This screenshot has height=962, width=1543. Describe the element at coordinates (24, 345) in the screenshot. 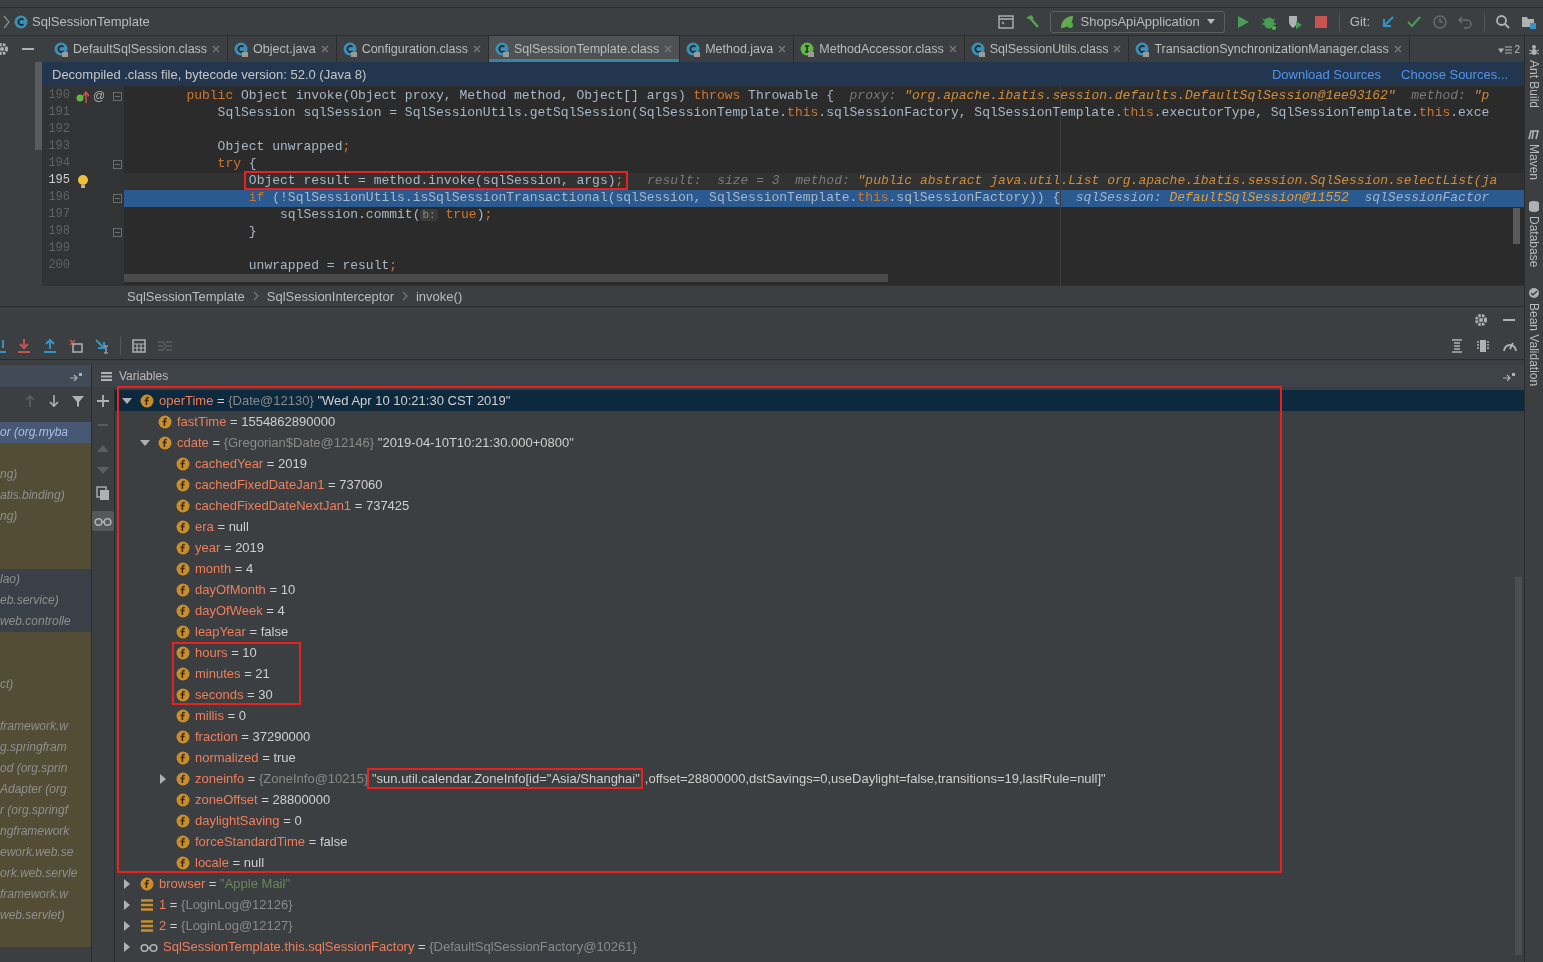

I see `step-into-icon` at that location.